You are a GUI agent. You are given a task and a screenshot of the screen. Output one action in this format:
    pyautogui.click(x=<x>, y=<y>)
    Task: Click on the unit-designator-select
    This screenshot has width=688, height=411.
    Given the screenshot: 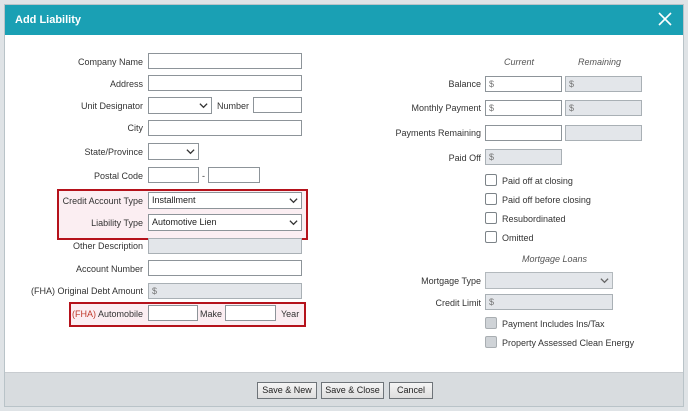 What is the action you would take?
    pyautogui.click(x=180, y=105)
    